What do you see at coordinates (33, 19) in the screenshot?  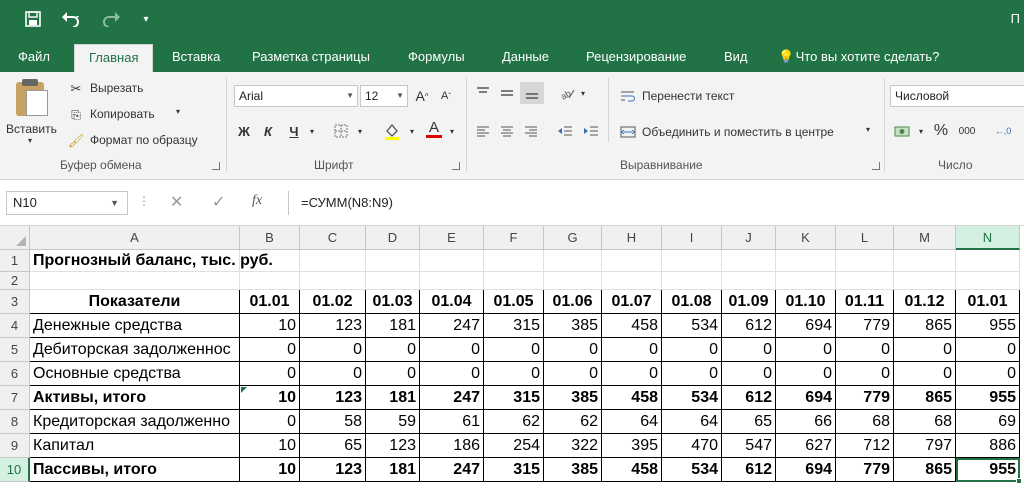 I see `save-icon` at bounding box center [33, 19].